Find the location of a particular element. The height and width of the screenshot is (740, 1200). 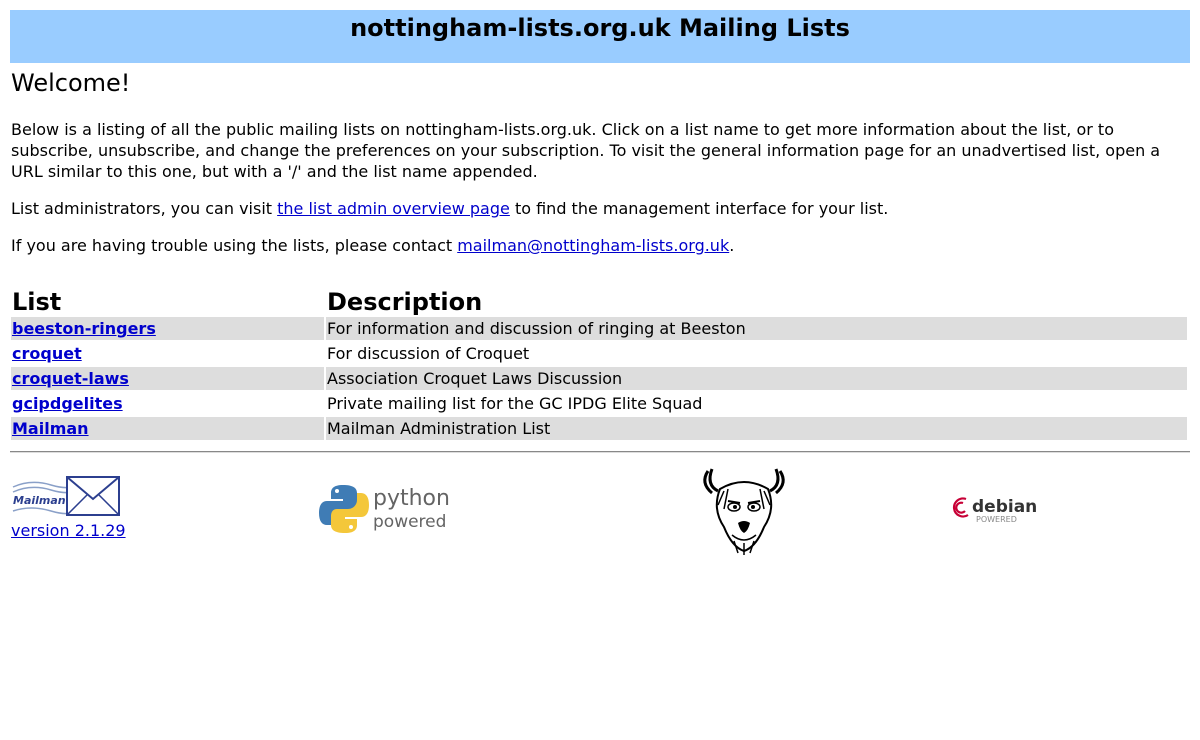

python-logo-graphic: python powered is located at coordinates (384, 509).